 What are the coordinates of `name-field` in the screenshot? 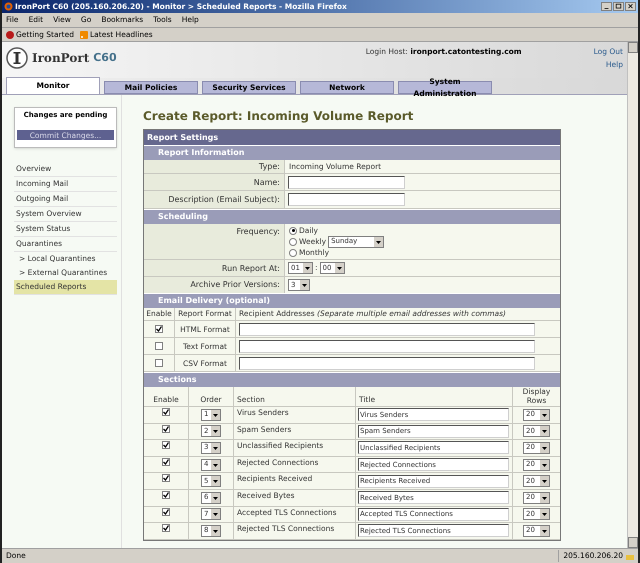 It's located at (346, 182).